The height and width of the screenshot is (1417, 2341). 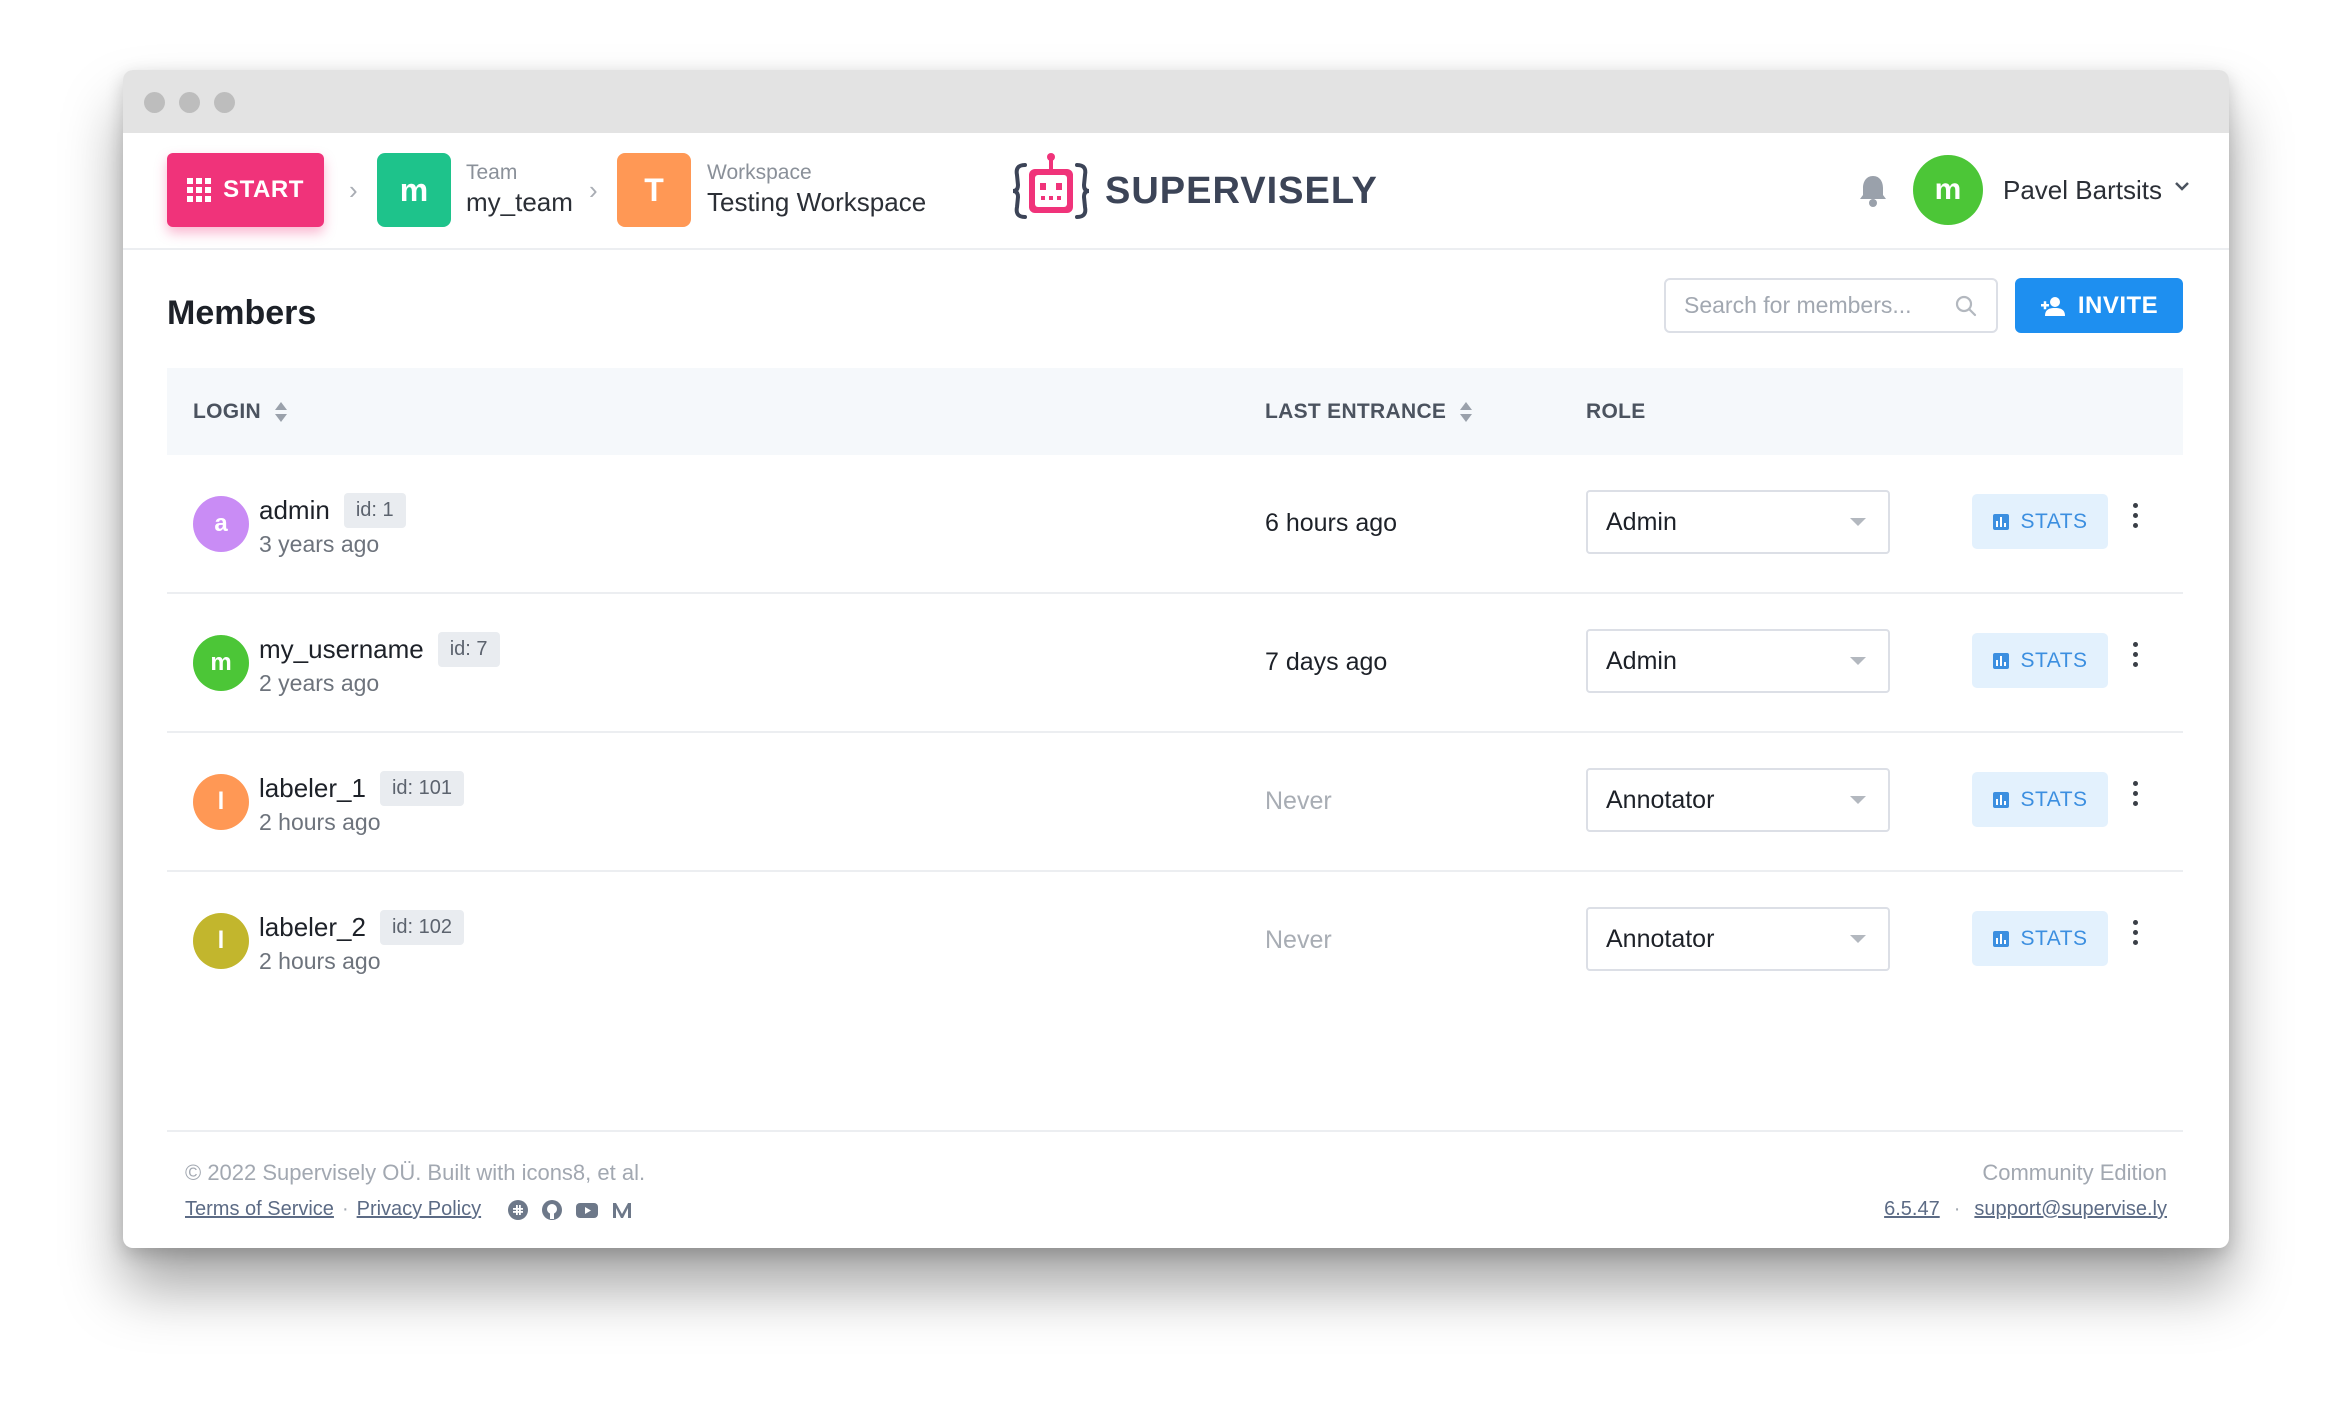 What do you see at coordinates (263, 189) in the screenshot?
I see `start-button-label: START` at bounding box center [263, 189].